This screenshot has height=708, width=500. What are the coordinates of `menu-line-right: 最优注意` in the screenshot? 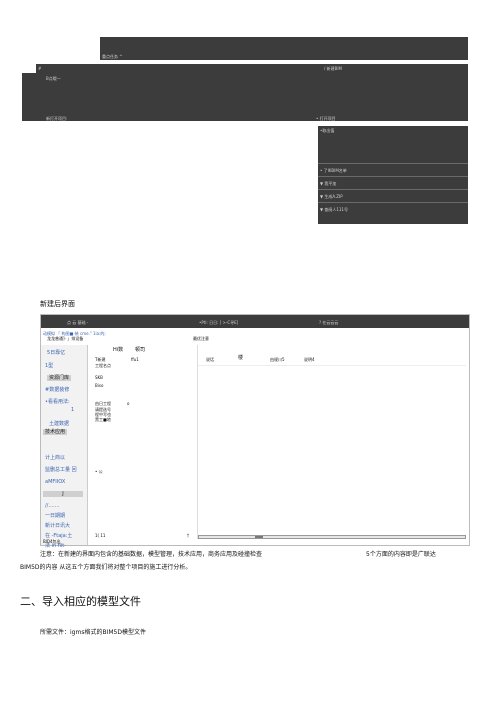 It's located at (201, 338).